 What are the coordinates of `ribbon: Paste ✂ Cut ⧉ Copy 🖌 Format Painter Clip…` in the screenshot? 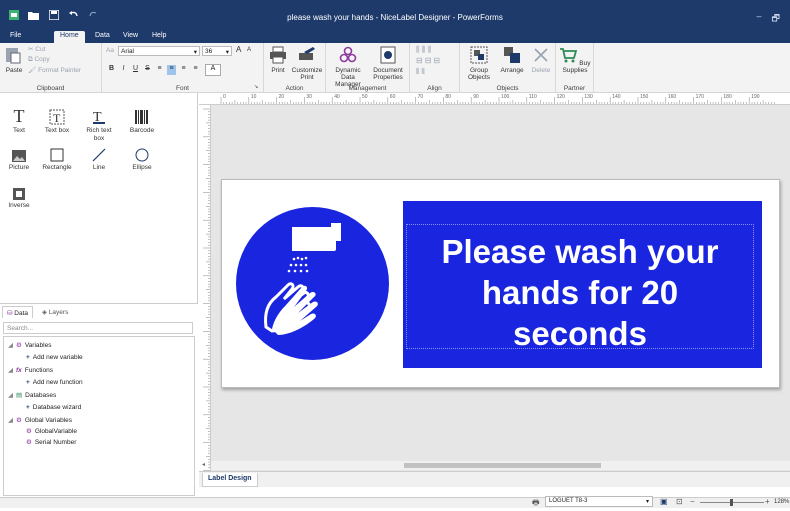 It's located at (395, 68).